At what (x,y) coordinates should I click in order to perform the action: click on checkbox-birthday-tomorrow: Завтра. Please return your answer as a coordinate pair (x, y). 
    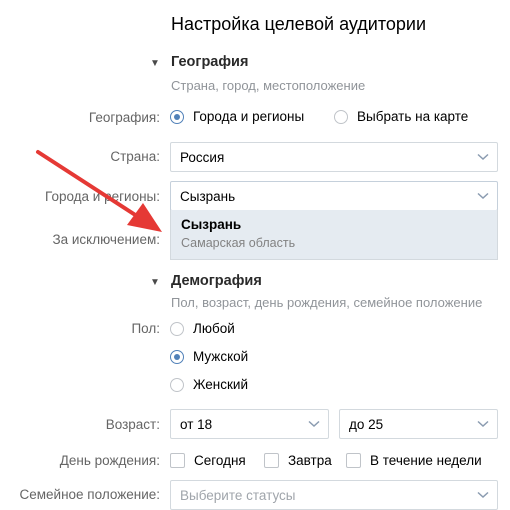
    Looking at the image, I should click on (298, 460).